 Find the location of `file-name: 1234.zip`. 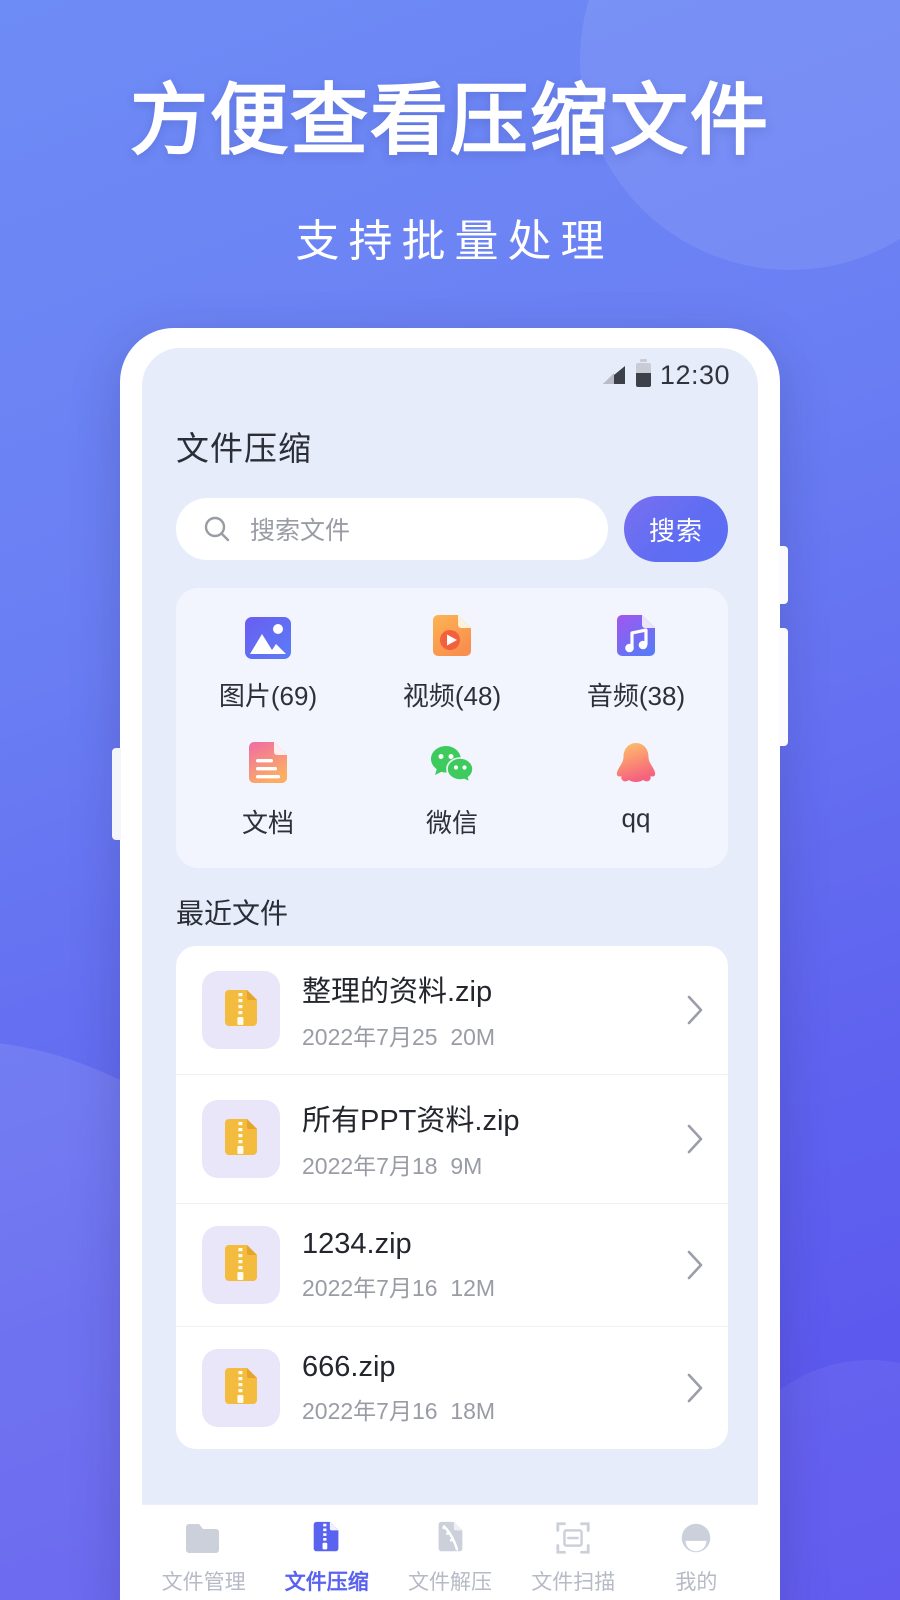

file-name: 1234.zip is located at coordinates (357, 1243).